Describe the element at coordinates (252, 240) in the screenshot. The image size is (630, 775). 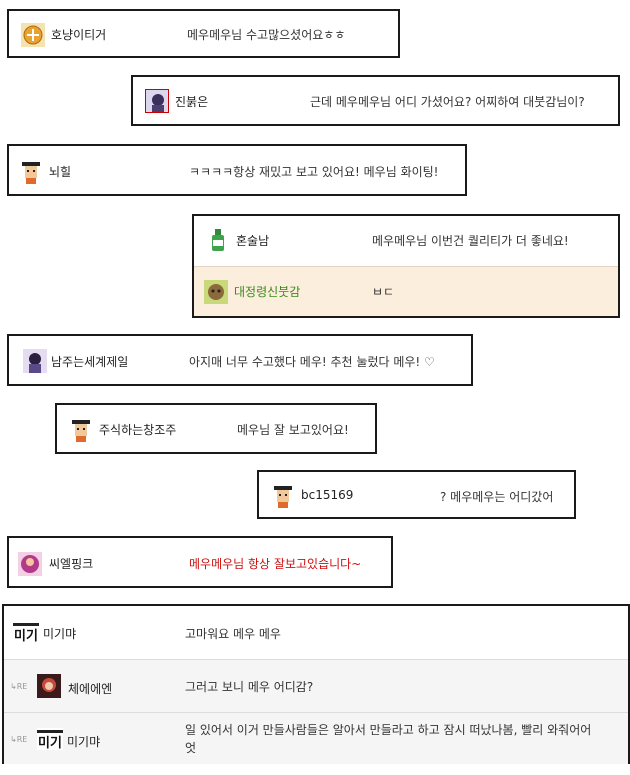
I see `comment-author: 혼술남` at that location.